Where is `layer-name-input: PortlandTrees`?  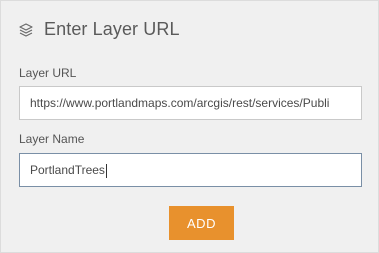 layer-name-input: PortlandTrees is located at coordinates (190, 170).